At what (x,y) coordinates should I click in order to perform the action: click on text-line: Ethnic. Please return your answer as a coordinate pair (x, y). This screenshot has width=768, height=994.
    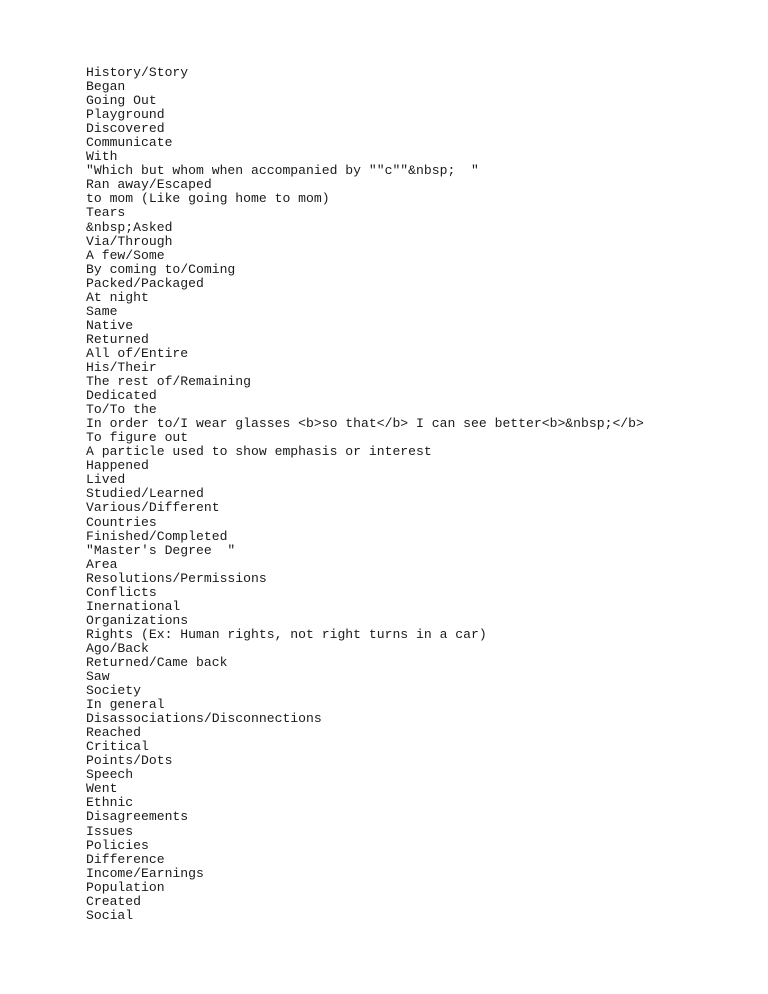
    Looking at the image, I should click on (110, 803).